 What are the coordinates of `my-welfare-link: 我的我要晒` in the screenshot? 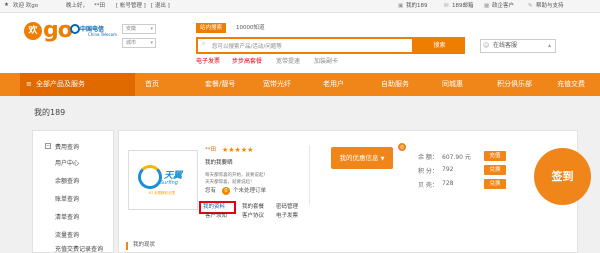 It's located at (219, 163).